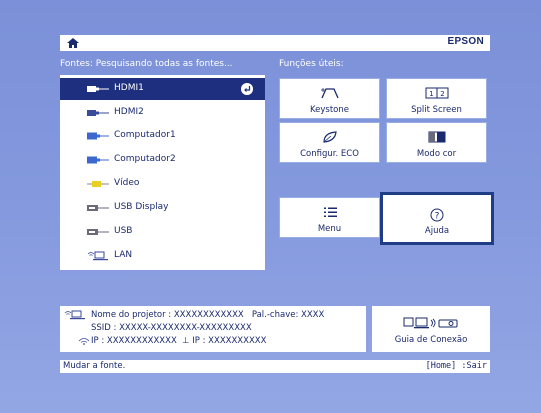 This screenshot has width=541, height=413. What do you see at coordinates (84, 341) in the screenshot?
I see `wireless-icon` at bounding box center [84, 341].